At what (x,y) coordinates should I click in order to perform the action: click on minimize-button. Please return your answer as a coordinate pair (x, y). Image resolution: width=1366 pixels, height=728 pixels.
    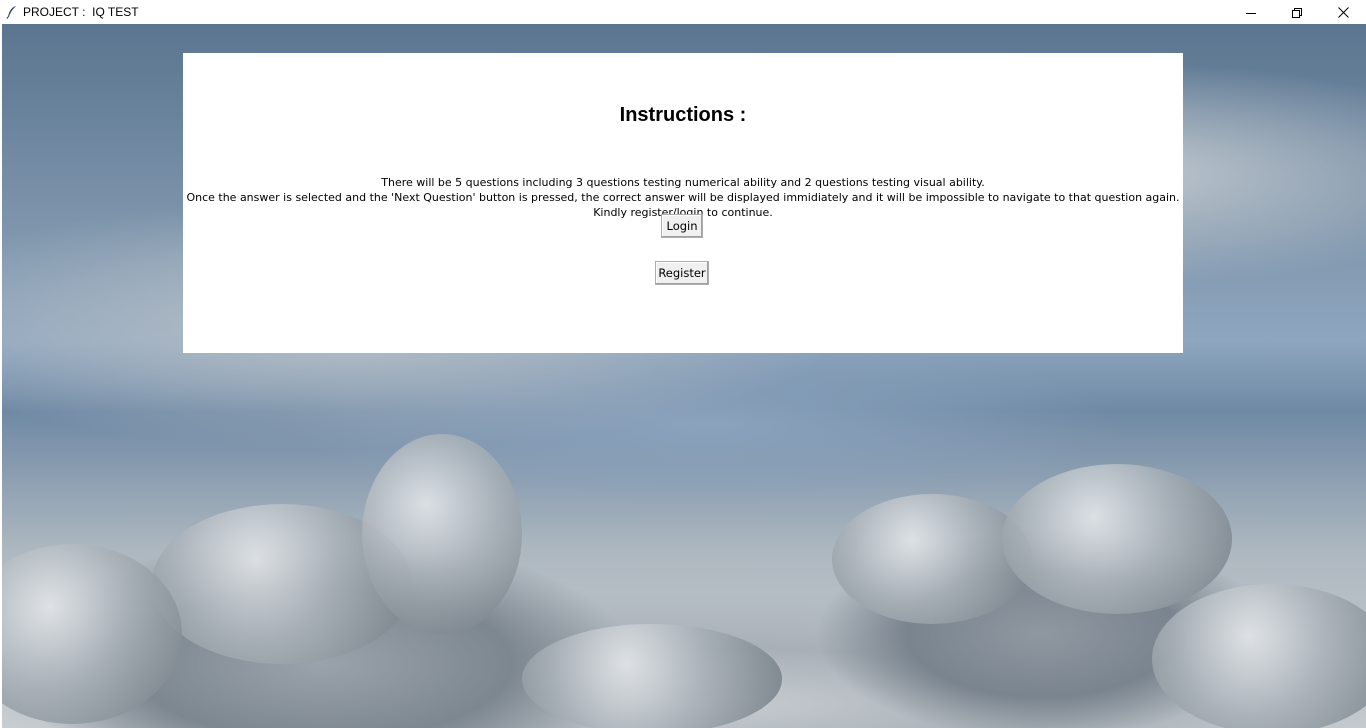
    Looking at the image, I should click on (1251, 12).